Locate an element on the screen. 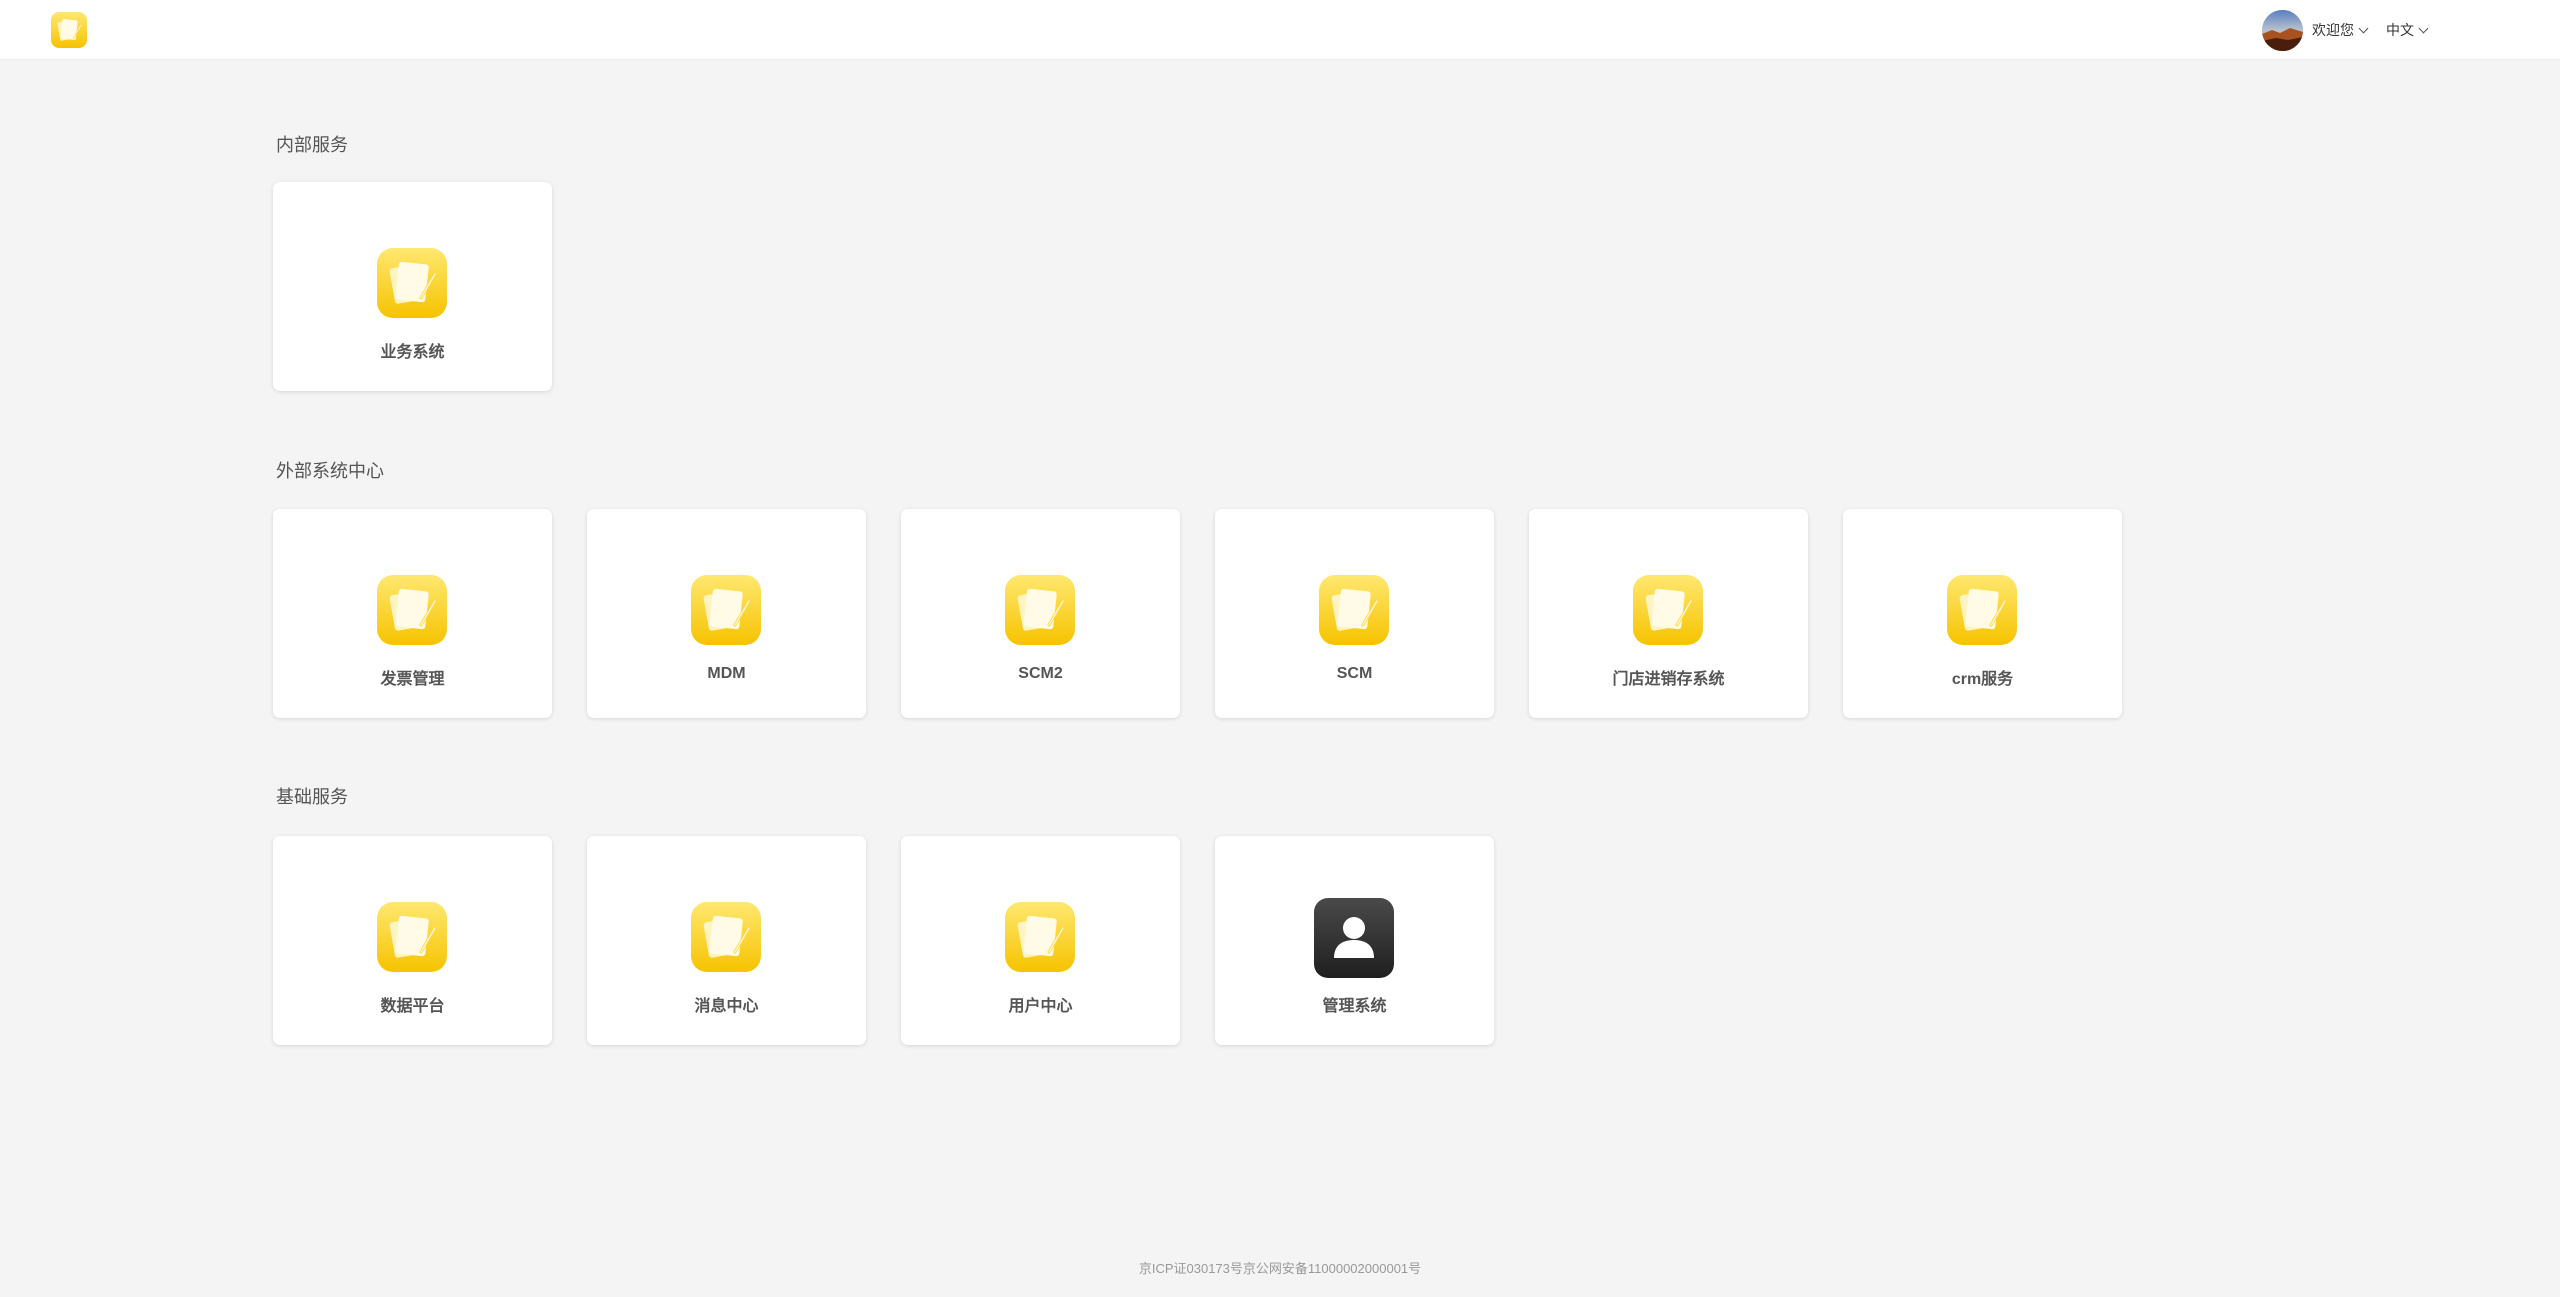 The width and height of the screenshot is (2560, 1297). app-card-crm-service: crm服务 is located at coordinates (1982, 613).